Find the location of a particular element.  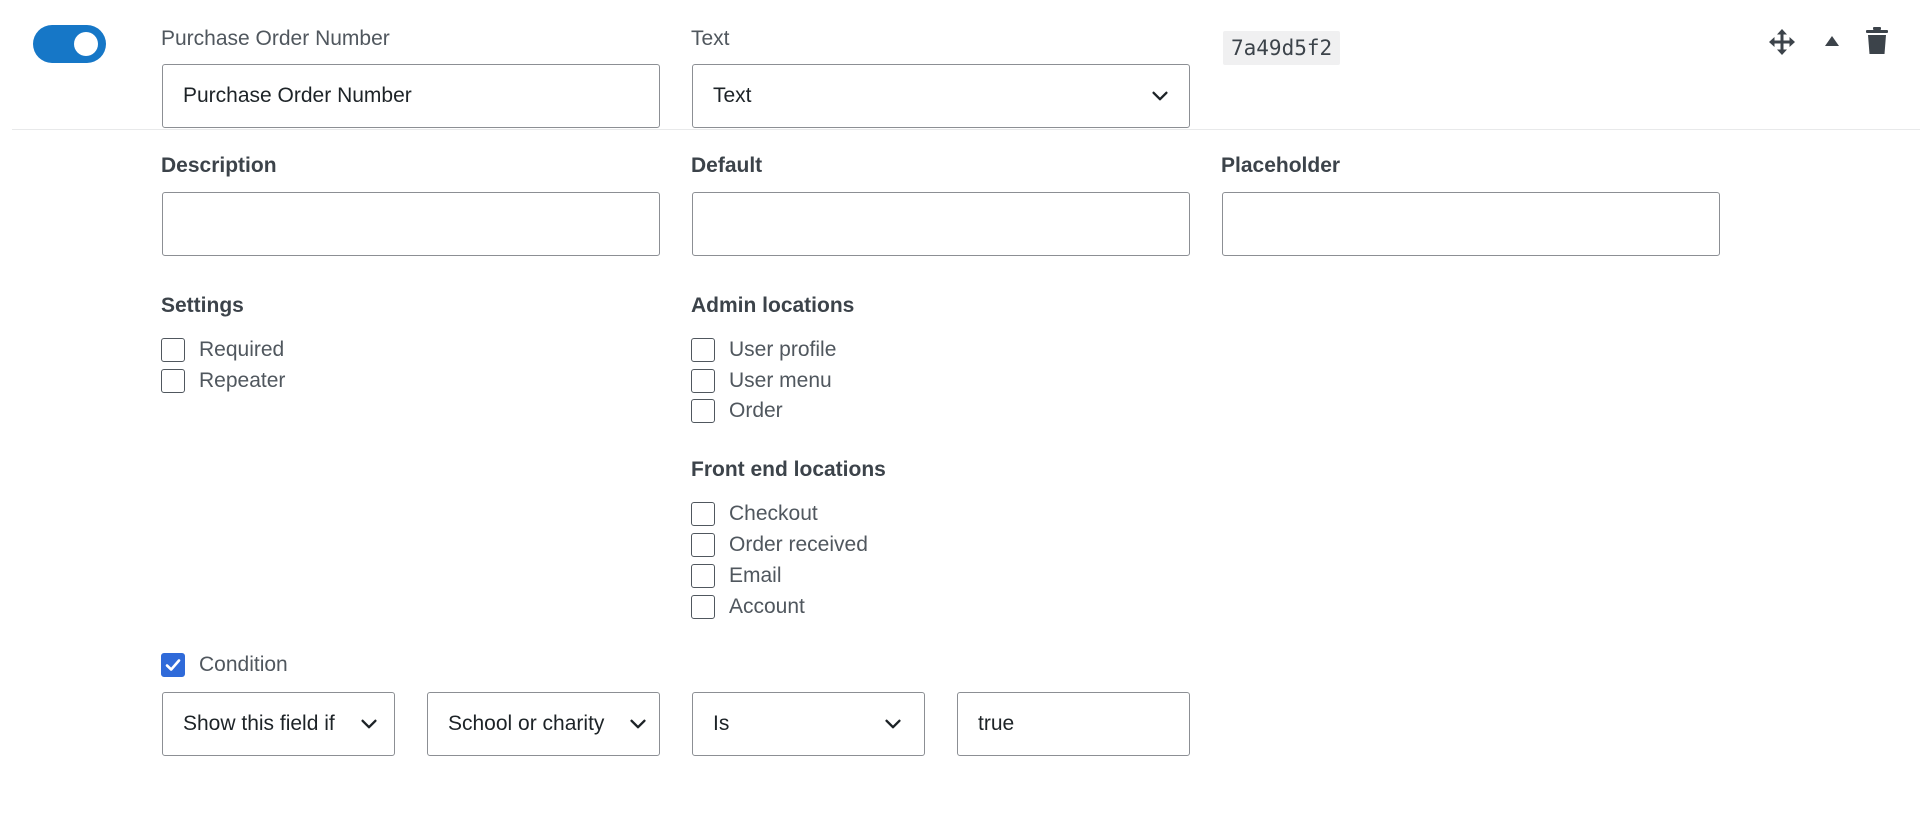

checkbox-checkout: Checkout is located at coordinates (754, 514).